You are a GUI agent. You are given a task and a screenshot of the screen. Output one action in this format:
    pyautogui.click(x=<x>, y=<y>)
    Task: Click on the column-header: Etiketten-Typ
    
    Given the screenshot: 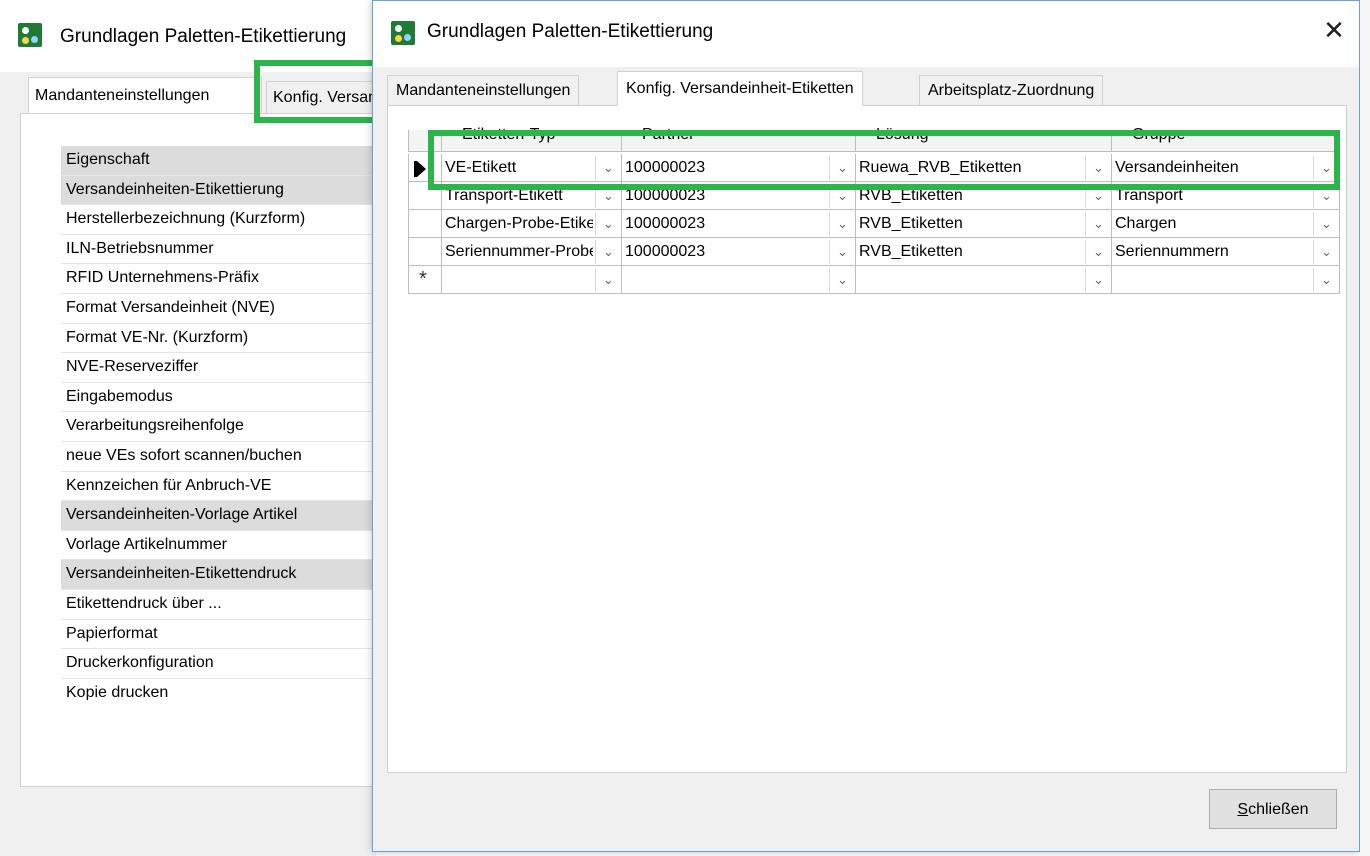 What is the action you would take?
    pyautogui.click(x=532, y=139)
    